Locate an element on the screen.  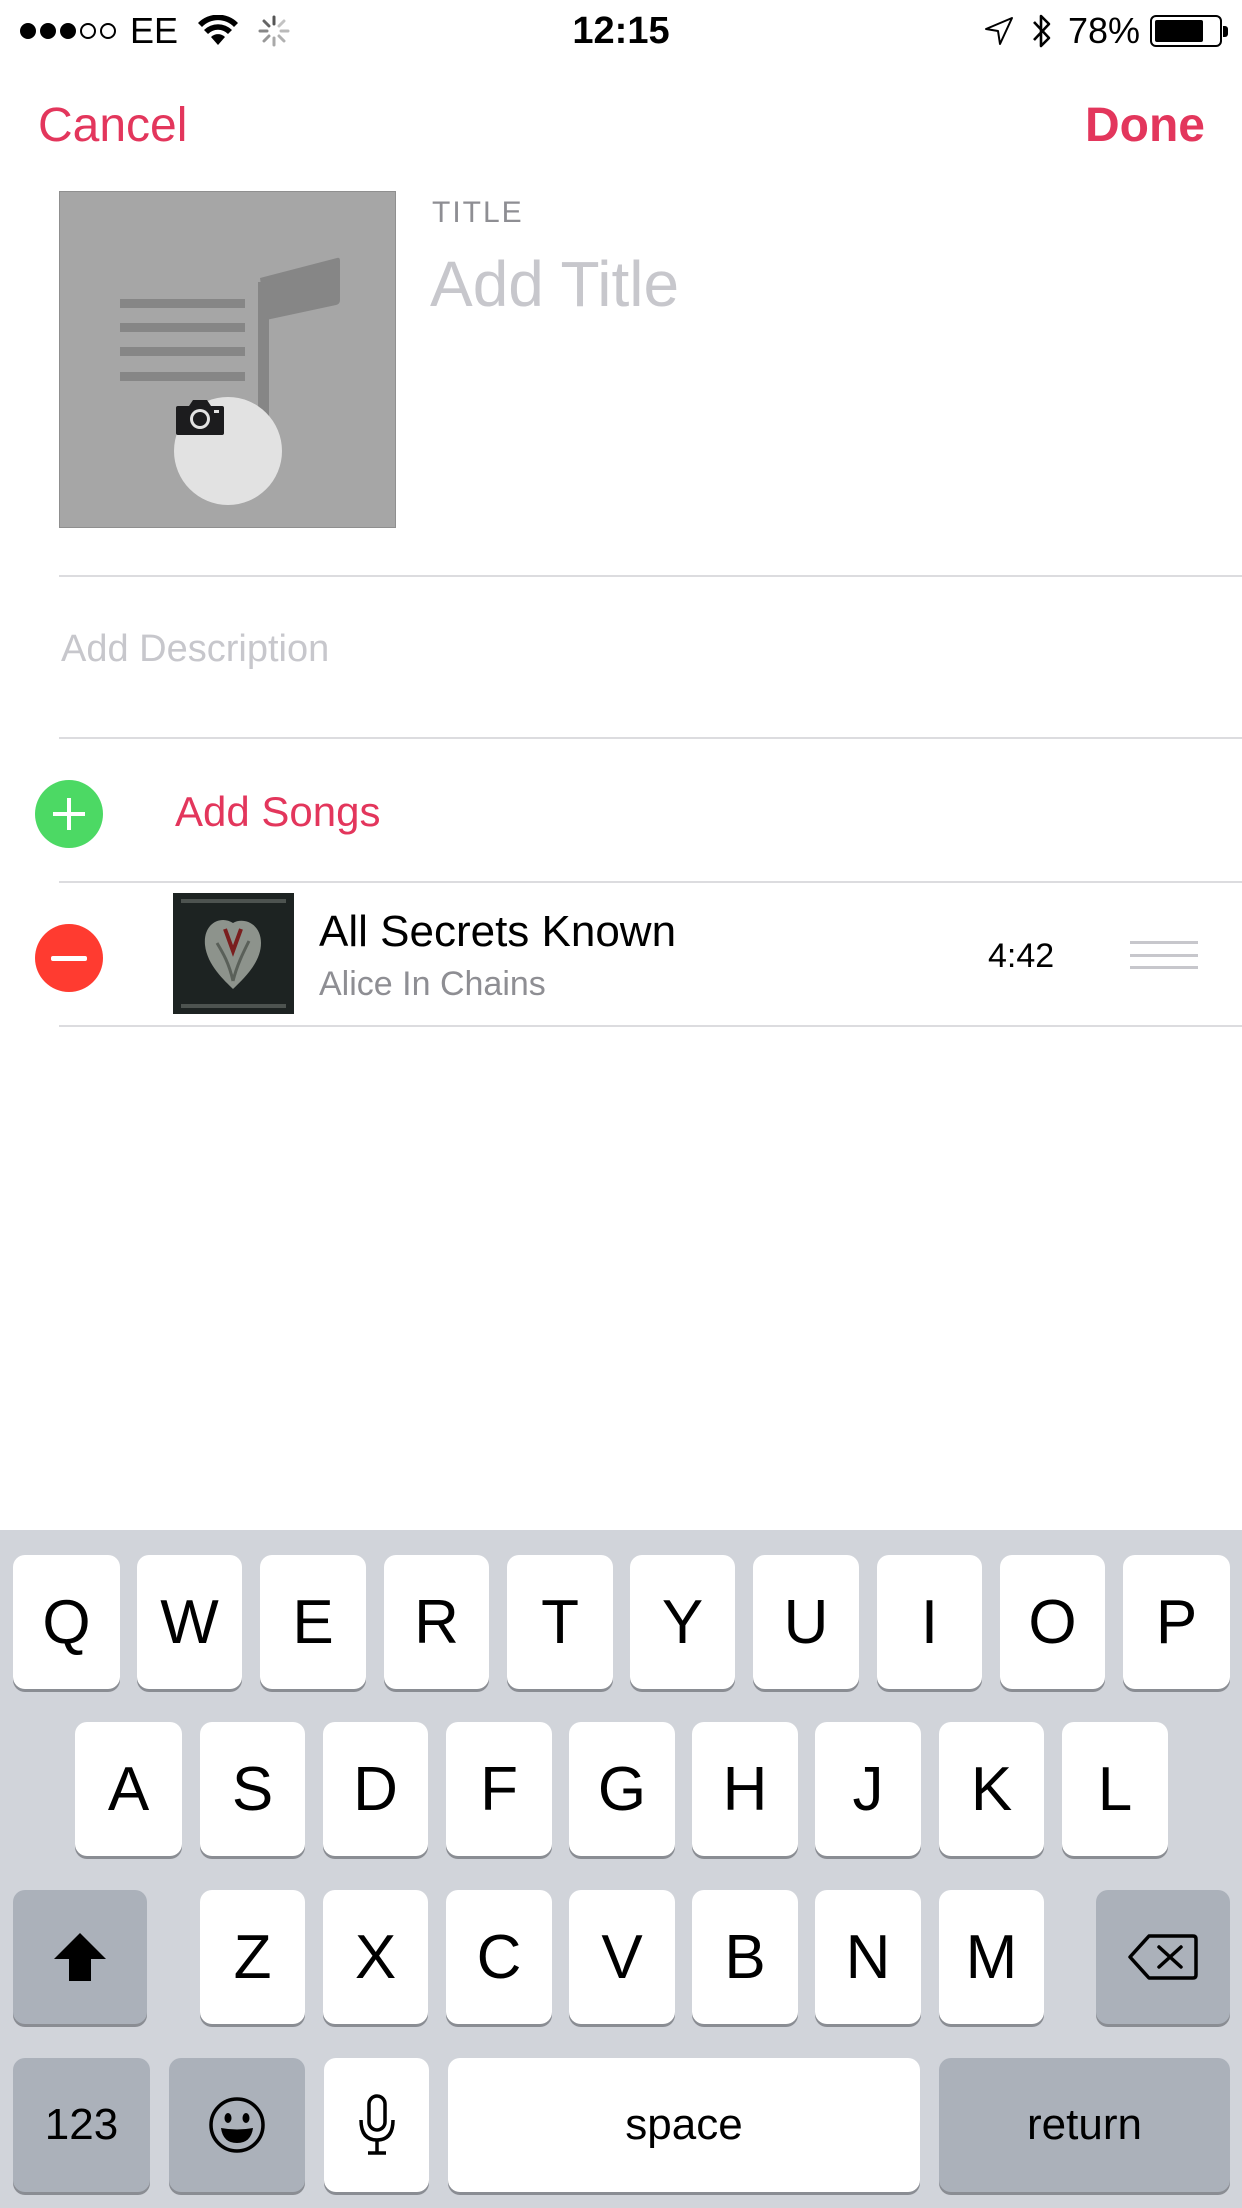
key-k: K is located at coordinates (991, 1789).